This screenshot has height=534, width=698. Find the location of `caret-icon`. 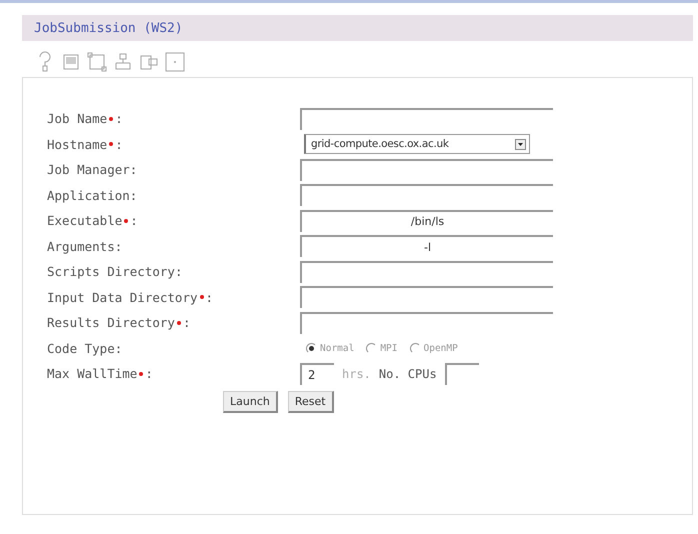

caret-icon is located at coordinates (520, 144).